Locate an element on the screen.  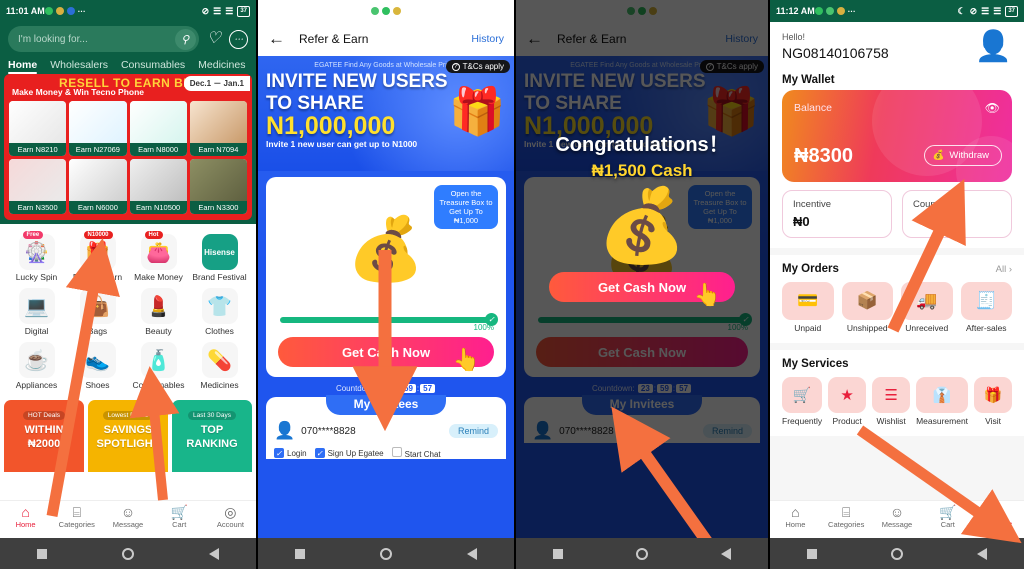
chat-icon: ⋯ is located at coordinates (238, 39).